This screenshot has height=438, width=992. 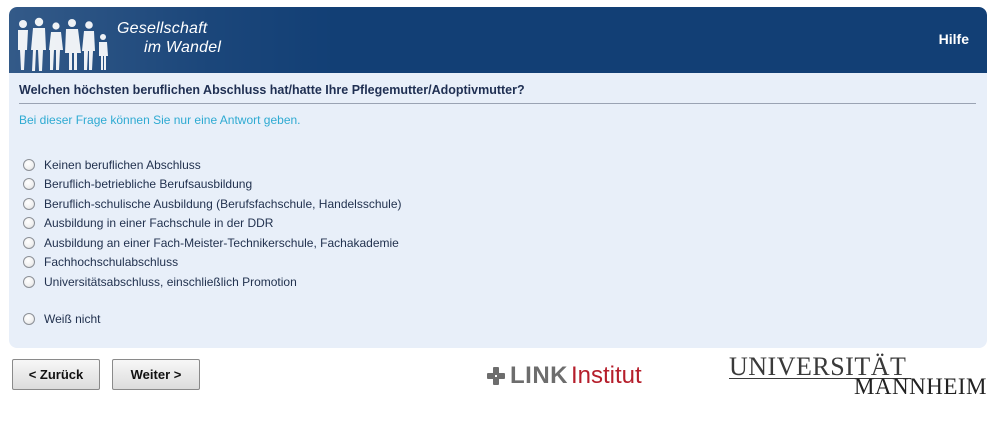 What do you see at coordinates (212, 165) in the screenshot?
I see `option-keinen-abschluss: Keinen beruflichen Abschluss` at bounding box center [212, 165].